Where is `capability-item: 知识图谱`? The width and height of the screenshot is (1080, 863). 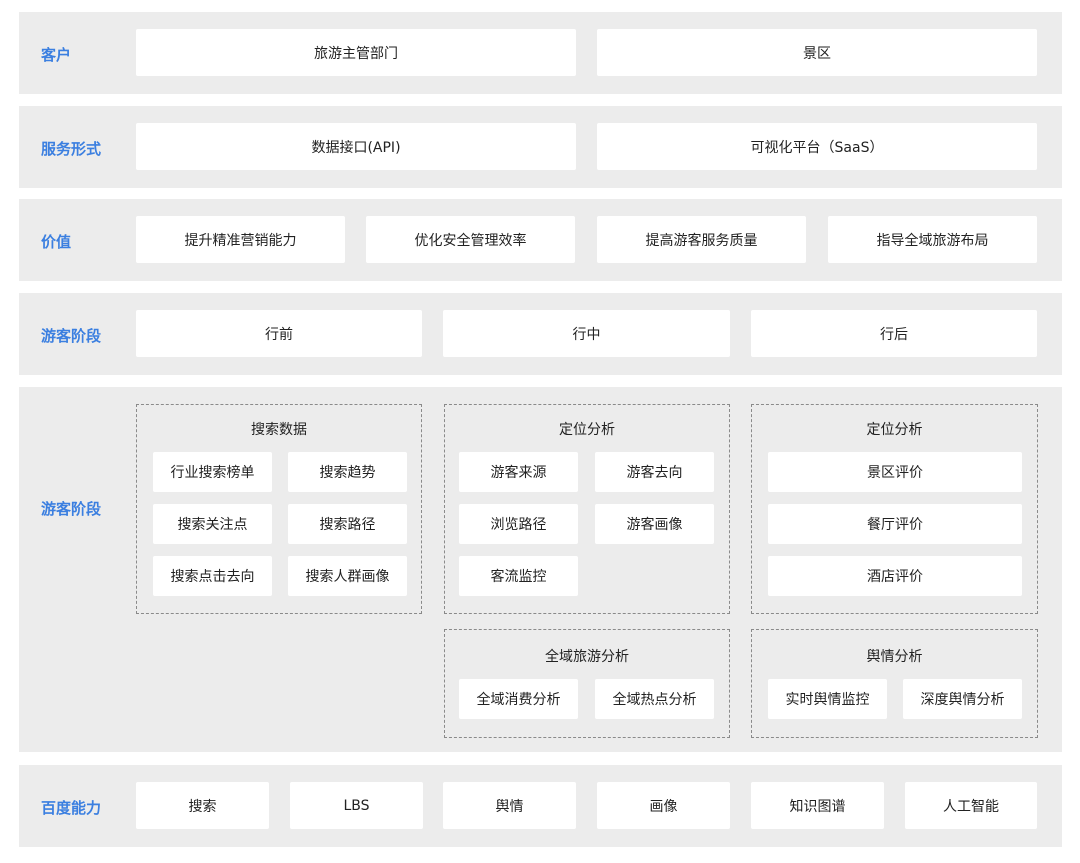
capability-item: 知识图谱 is located at coordinates (817, 805).